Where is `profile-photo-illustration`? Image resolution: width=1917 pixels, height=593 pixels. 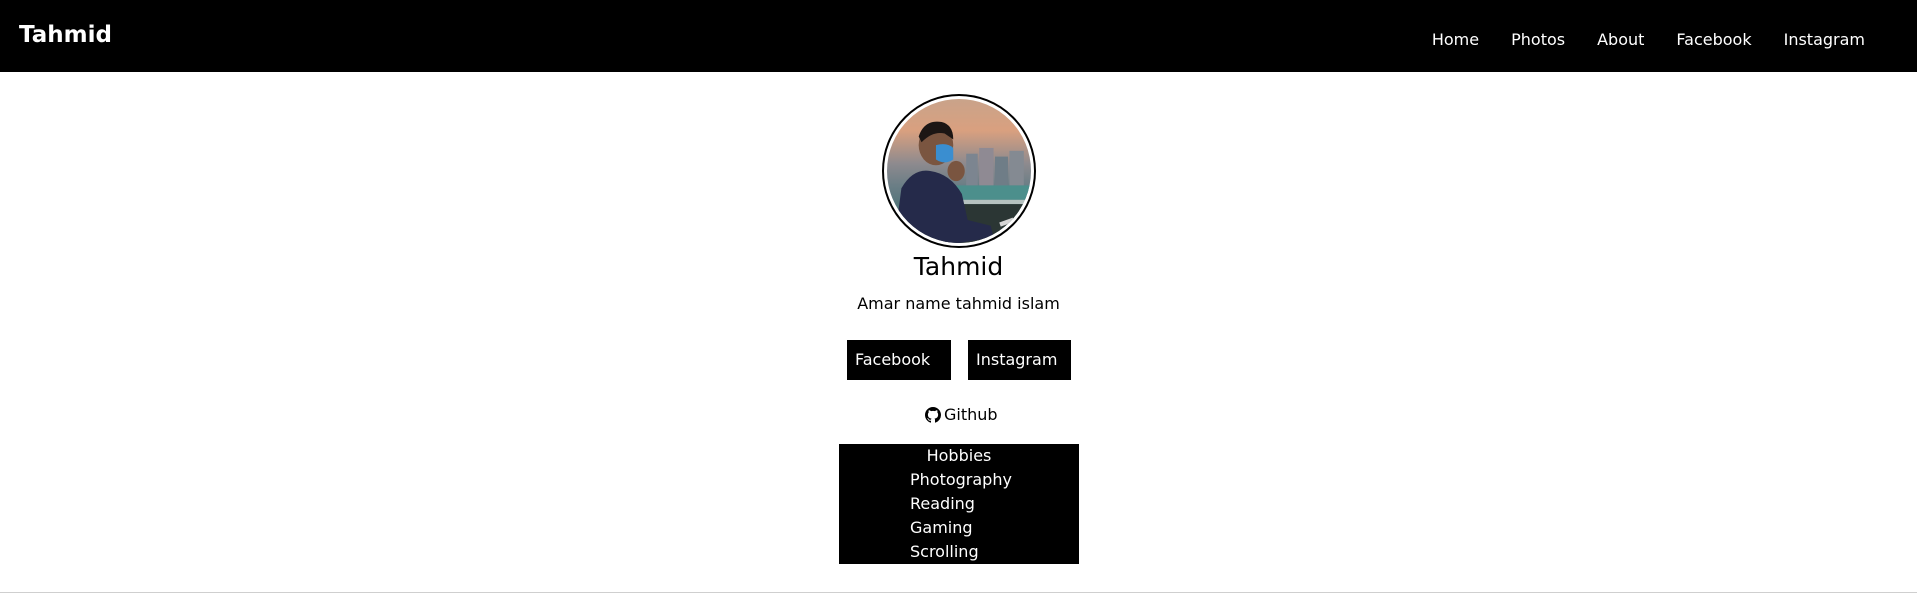 profile-photo-illustration is located at coordinates (962, 182).